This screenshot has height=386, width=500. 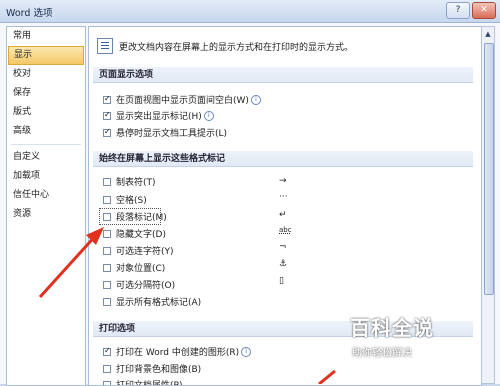 I want to click on display-options-icon, so click(x=105, y=46).